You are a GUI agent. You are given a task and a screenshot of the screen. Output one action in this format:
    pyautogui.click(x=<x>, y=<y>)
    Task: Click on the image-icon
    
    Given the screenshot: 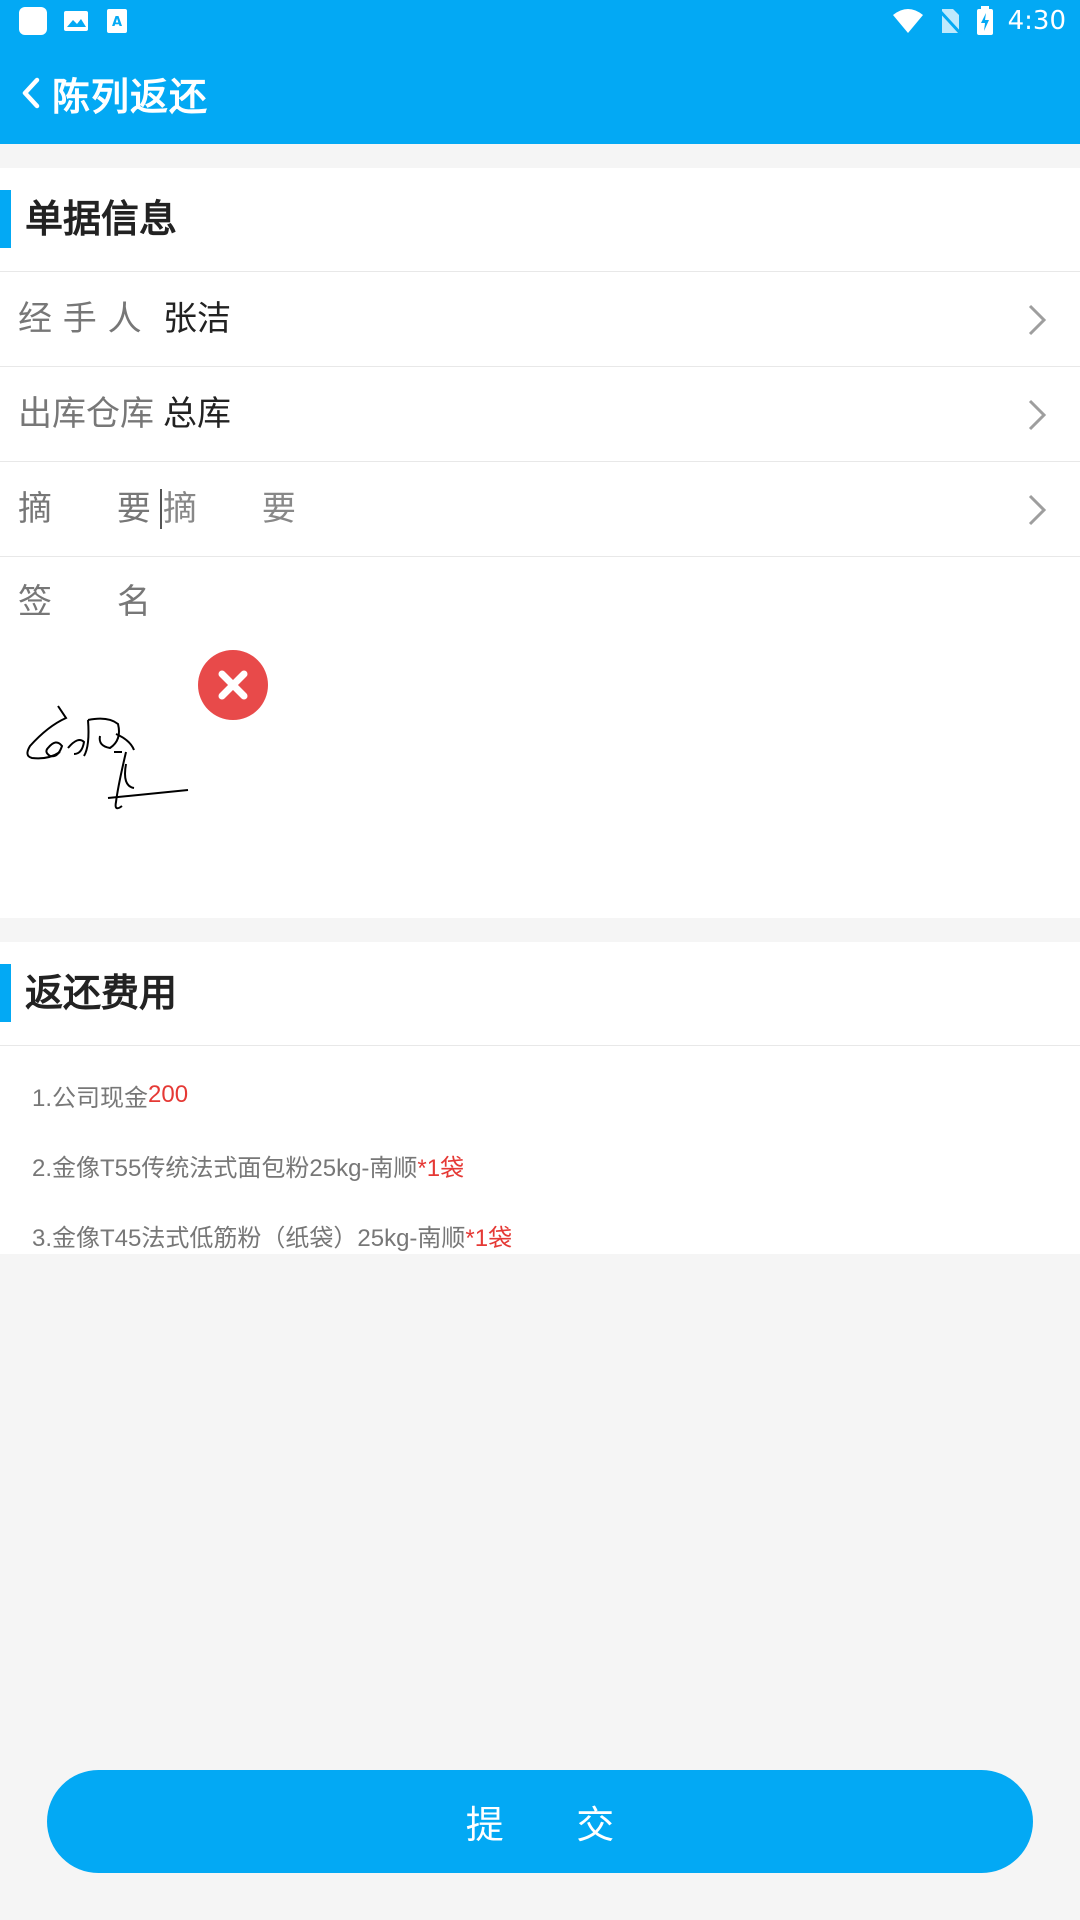 What is the action you would take?
    pyautogui.click(x=76, y=21)
    